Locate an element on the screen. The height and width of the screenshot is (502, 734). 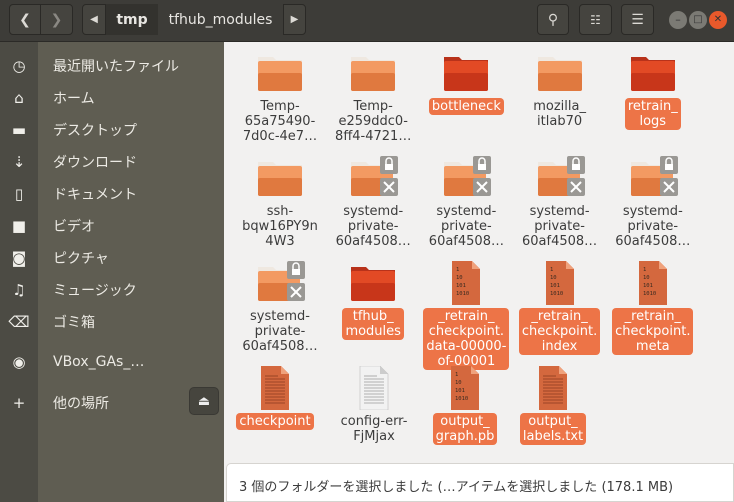
file-item: 1 10 101 1010 _retrain_ checkpoint. meta is located at coordinates (653, 308).